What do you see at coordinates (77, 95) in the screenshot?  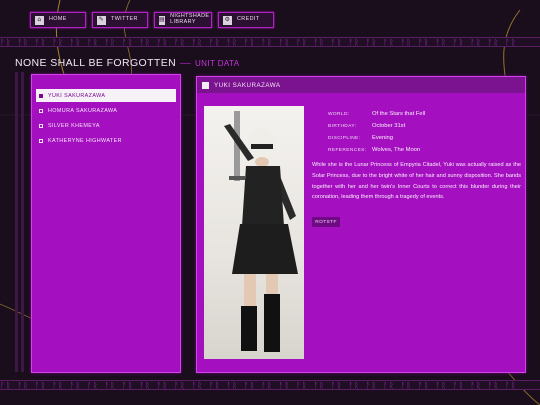 I see `character-name: YUKI SAKURAZAWA` at bounding box center [77, 95].